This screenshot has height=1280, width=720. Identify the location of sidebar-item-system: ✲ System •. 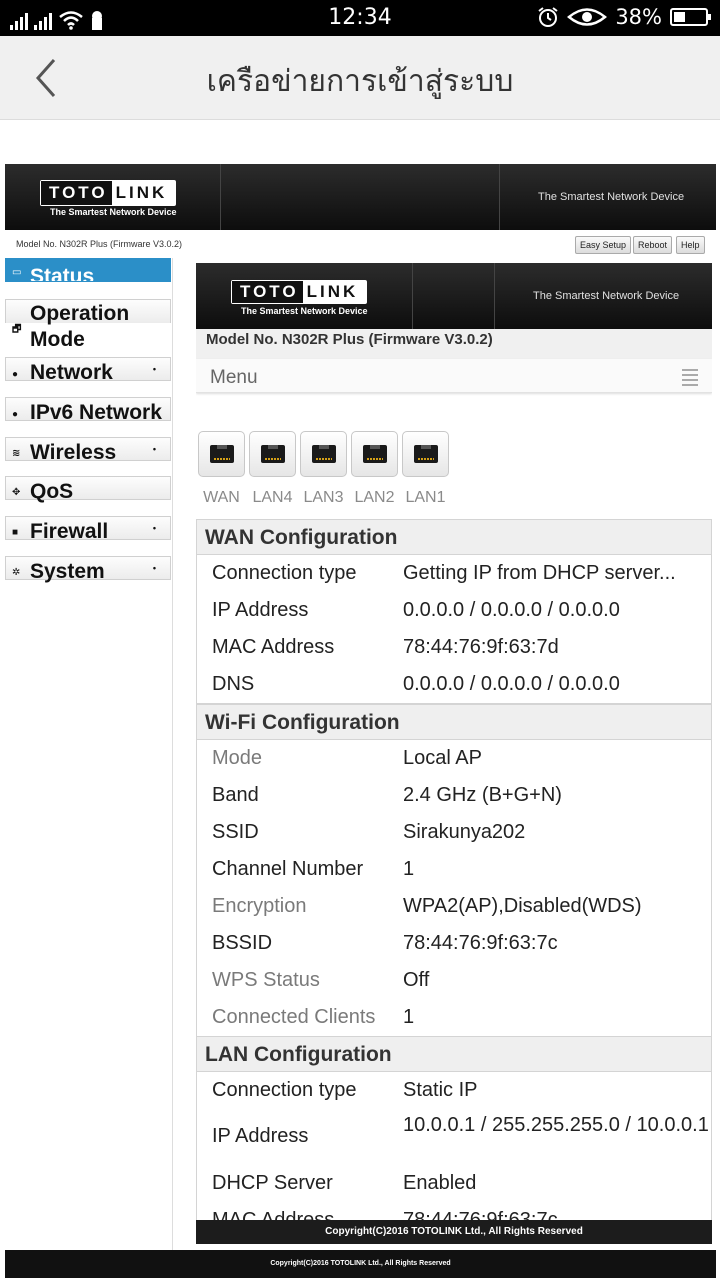
(88, 569).